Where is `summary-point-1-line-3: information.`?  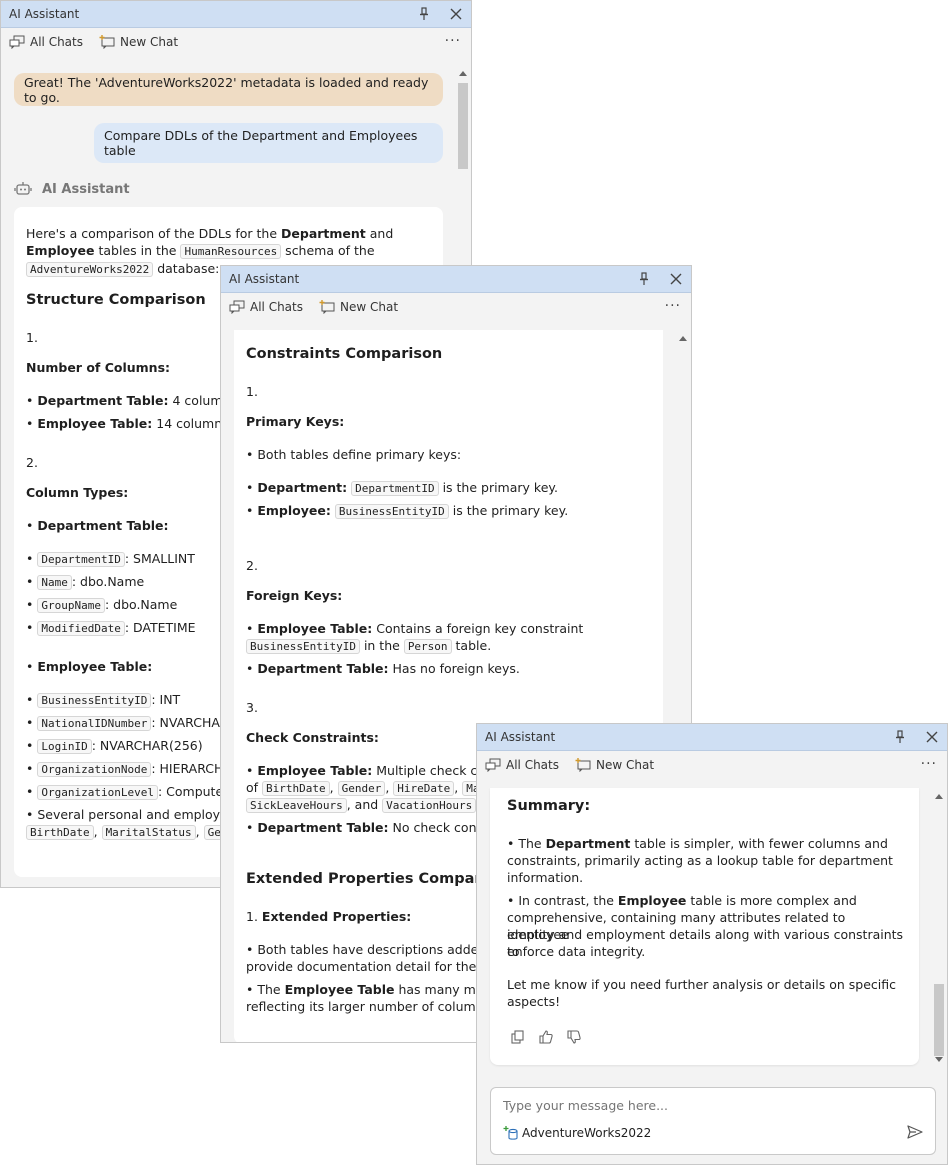 summary-point-1-line-3: information. is located at coordinates (545, 877).